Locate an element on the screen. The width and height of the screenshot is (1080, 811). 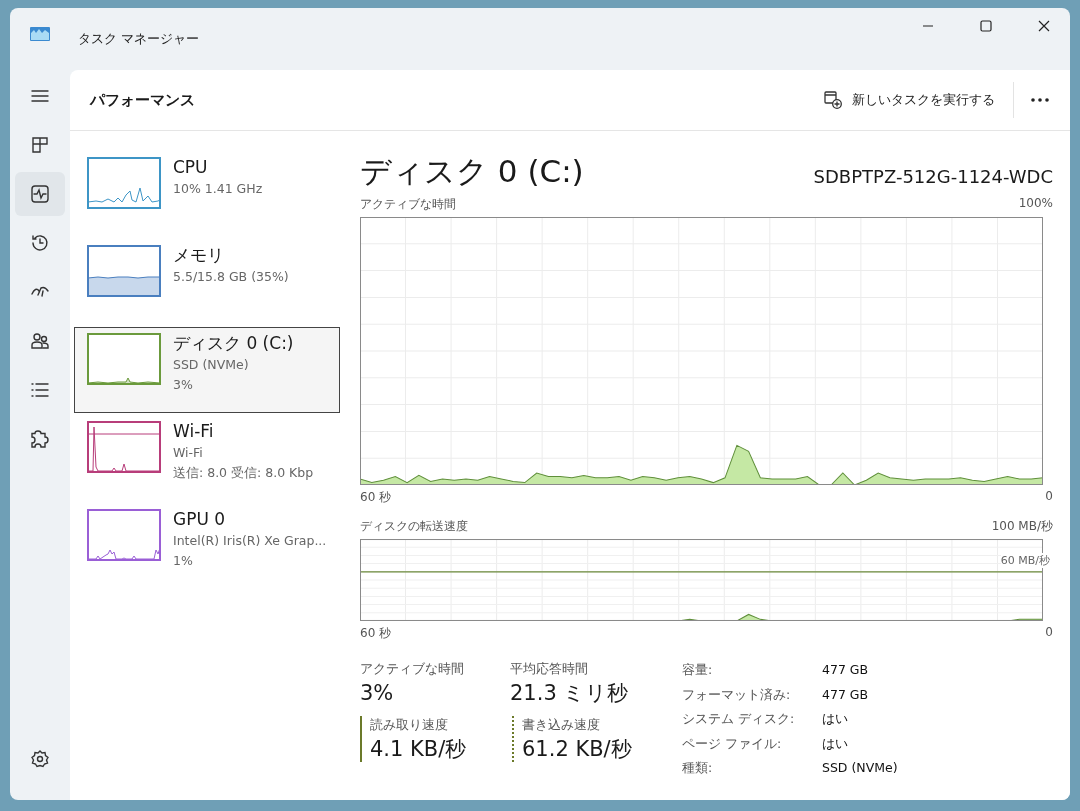
property-label: 種類: is located at coordinates (698, 768).